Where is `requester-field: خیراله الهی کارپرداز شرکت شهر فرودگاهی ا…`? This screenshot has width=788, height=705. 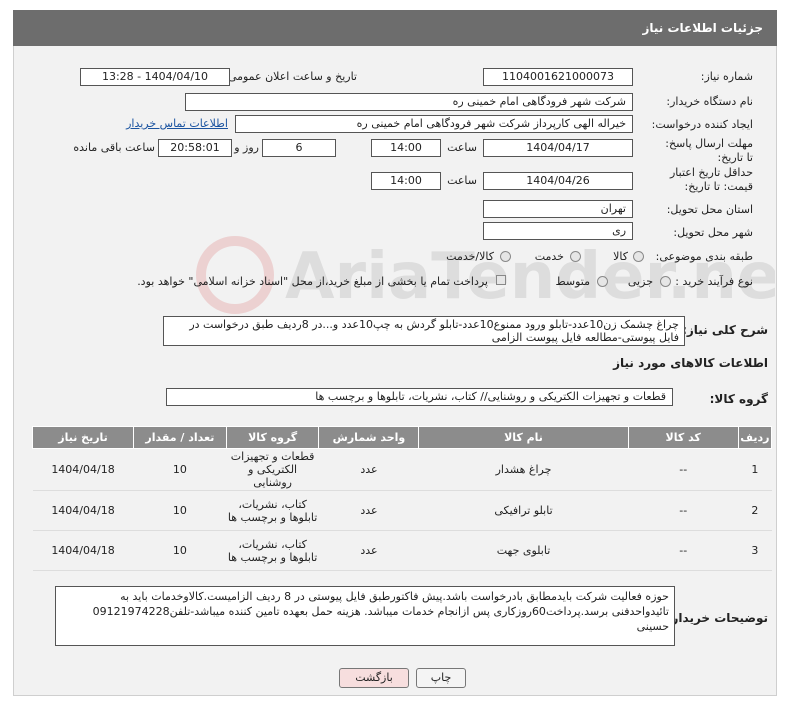 requester-field: خیراله الهی کارپرداز شرکت شهر فرودگاهی ا… is located at coordinates (434, 124).